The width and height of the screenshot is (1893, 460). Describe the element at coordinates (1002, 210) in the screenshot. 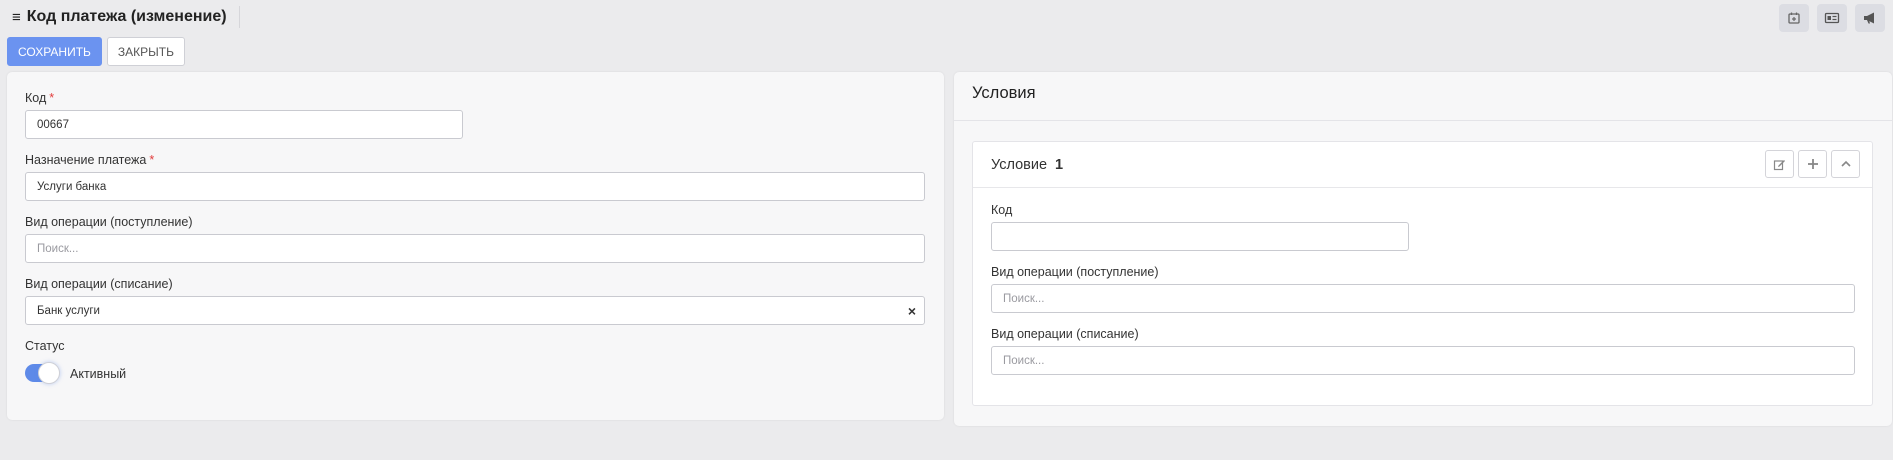

I see `condition-code-label: Код` at that location.